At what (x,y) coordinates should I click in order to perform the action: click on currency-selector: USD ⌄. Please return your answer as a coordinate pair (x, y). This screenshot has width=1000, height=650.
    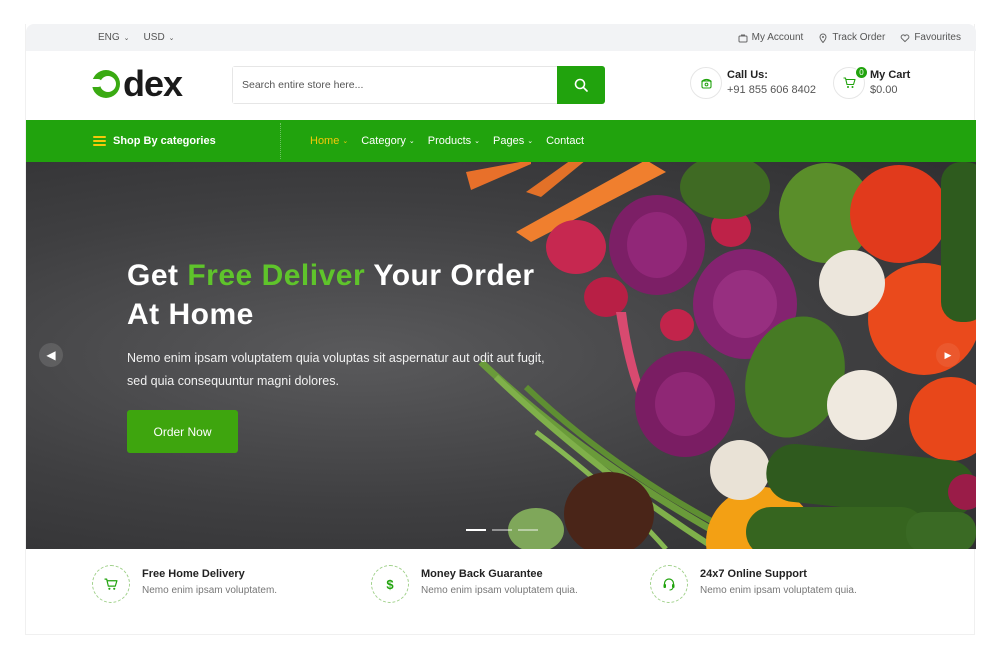
    Looking at the image, I should click on (159, 37).